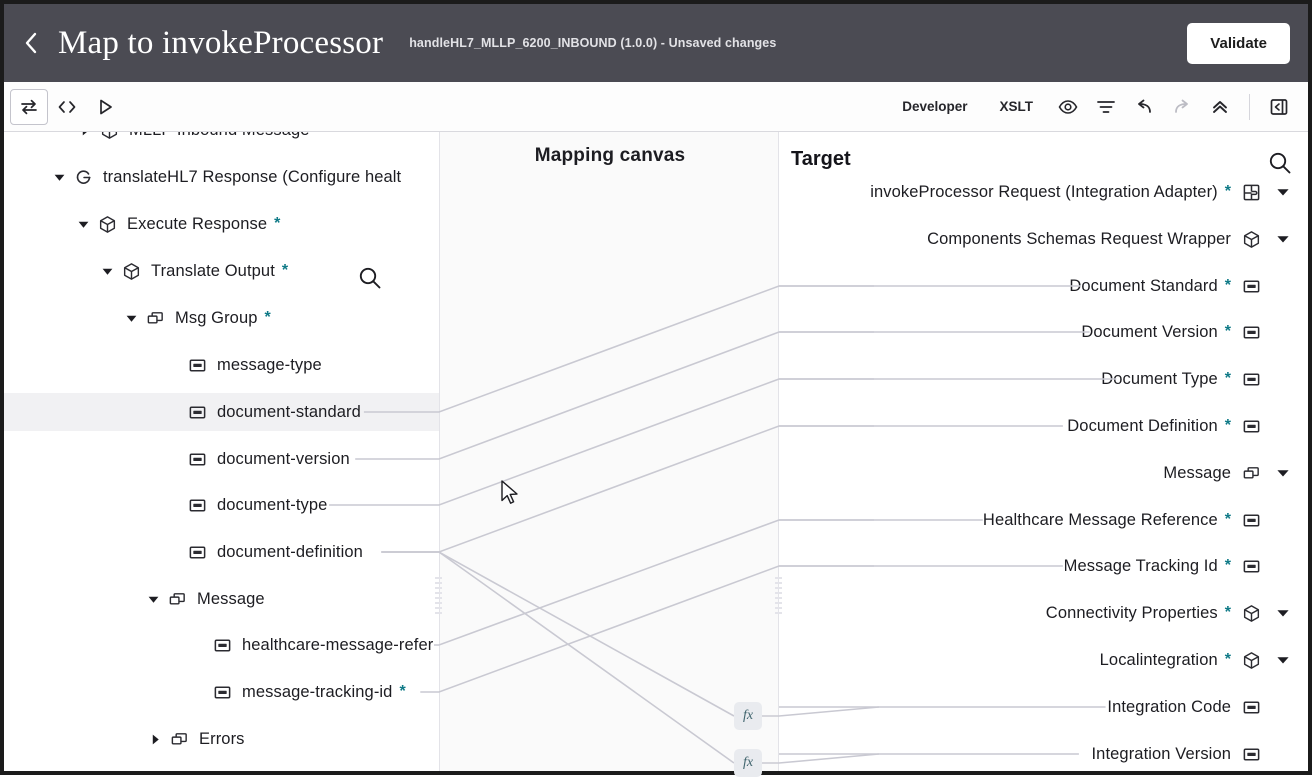 Image resolution: width=1312 pixels, height=777 pixels. I want to click on target-row: Connectivity Properties *, so click(1170, 613).